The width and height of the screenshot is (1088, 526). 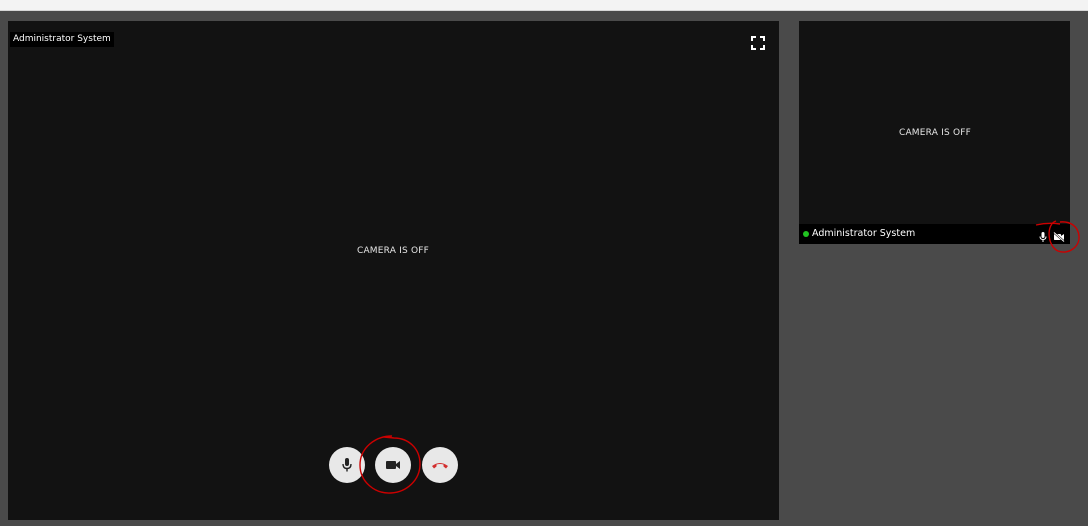 I want to click on hang-up-button, so click(x=440, y=465).